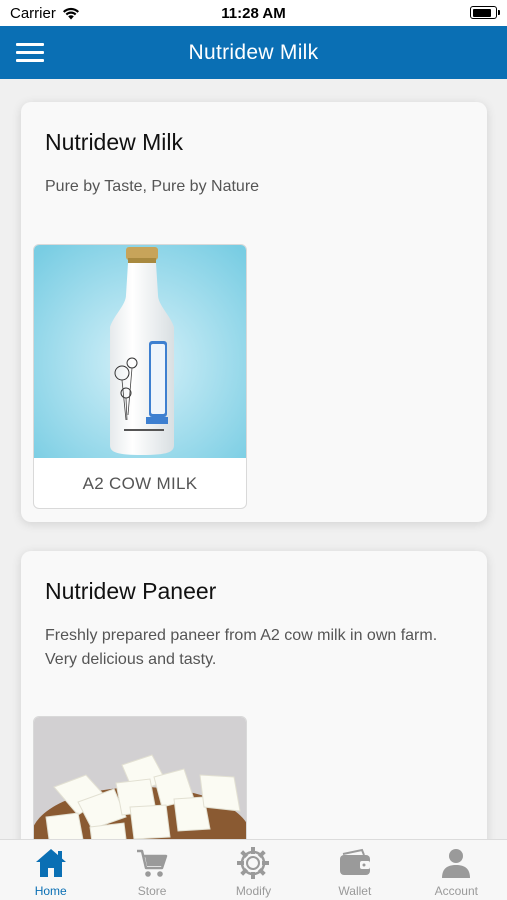 Image resolution: width=507 pixels, height=900 pixels. What do you see at coordinates (499, 12) in the screenshot?
I see `battery-nub` at bounding box center [499, 12].